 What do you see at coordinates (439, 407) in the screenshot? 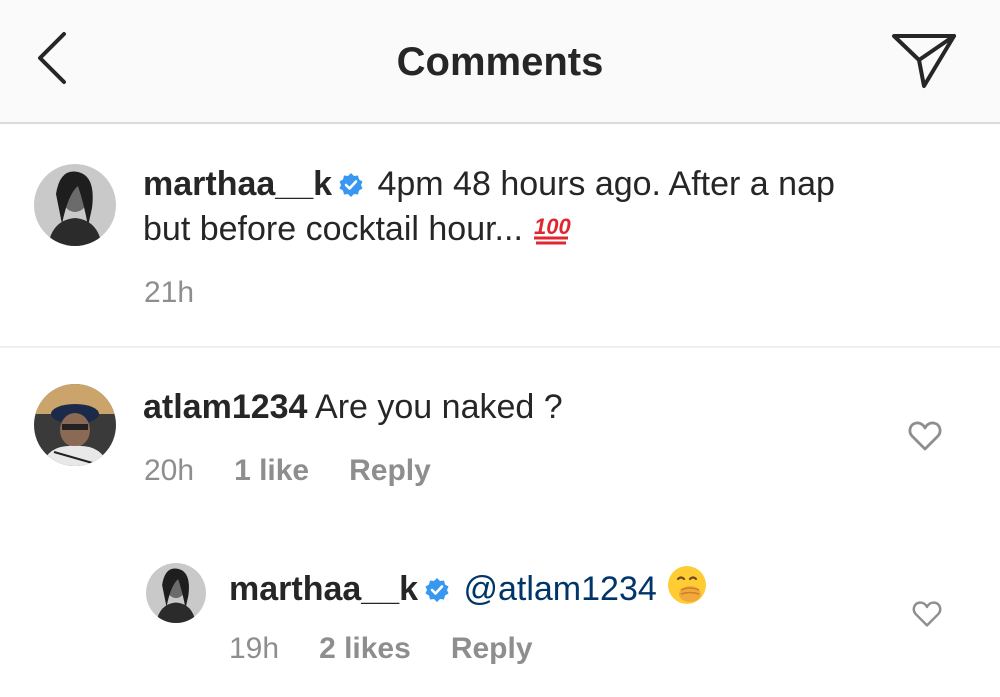
I see `comment-body: Are you naked ?` at bounding box center [439, 407].